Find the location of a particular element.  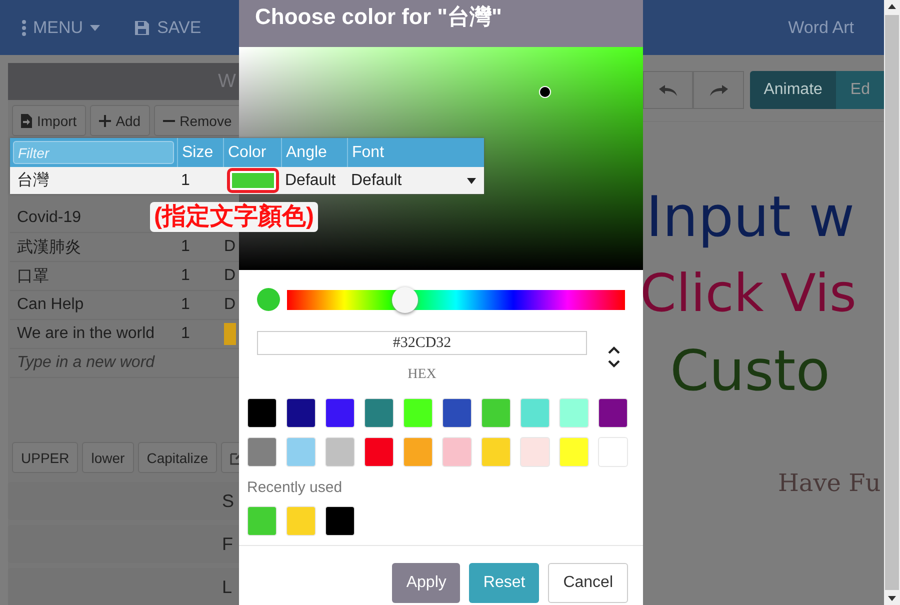

menu-button: MENU is located at coordinates (61, 28).